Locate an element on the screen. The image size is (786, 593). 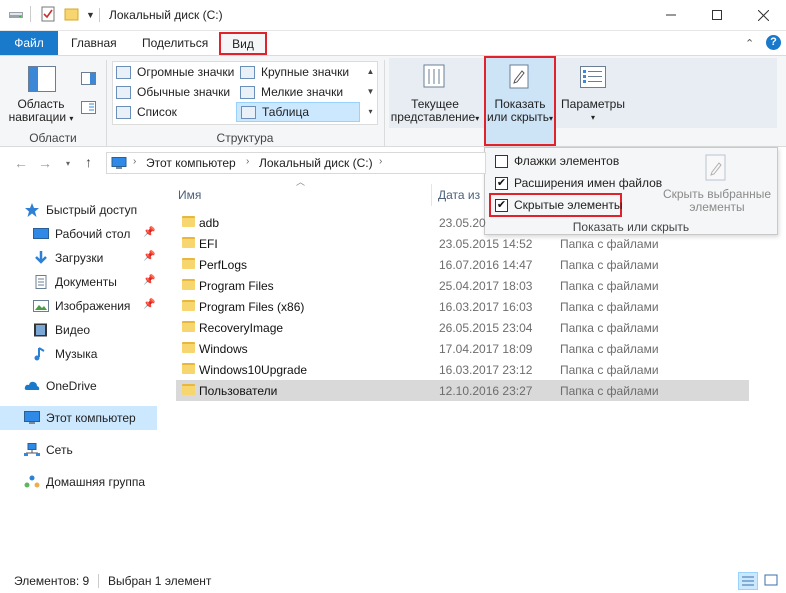
nav-documents: Документы 📌 is located at coordinates (78, 282).